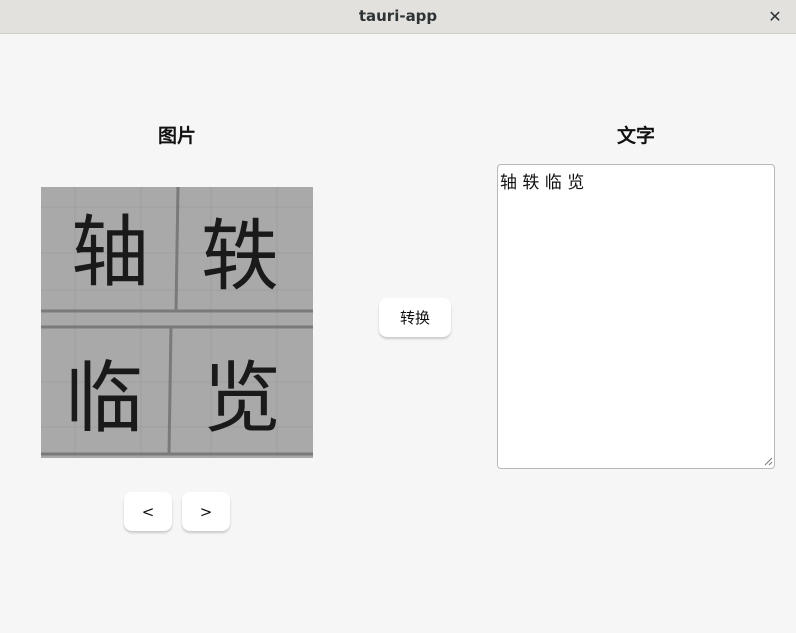  I want to click on image-panel-heading: 图片, so click(176, 136).